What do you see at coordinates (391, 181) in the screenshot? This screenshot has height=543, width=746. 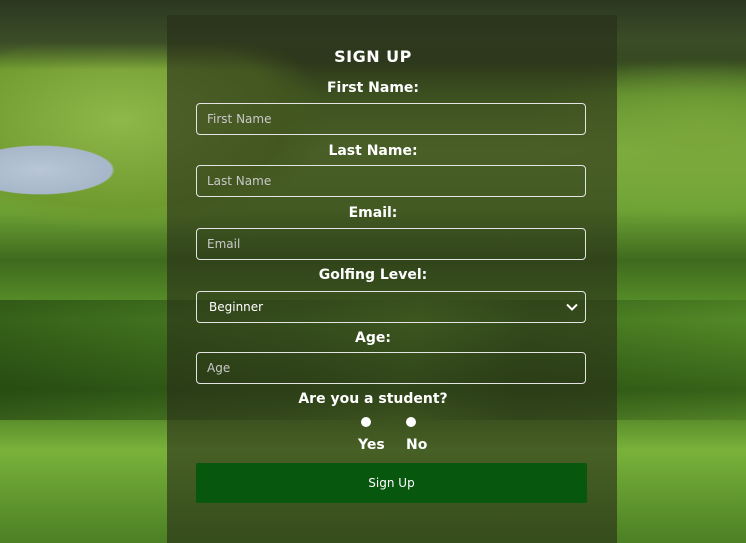 I see `last-name-input` at bounding box center [391, 181].